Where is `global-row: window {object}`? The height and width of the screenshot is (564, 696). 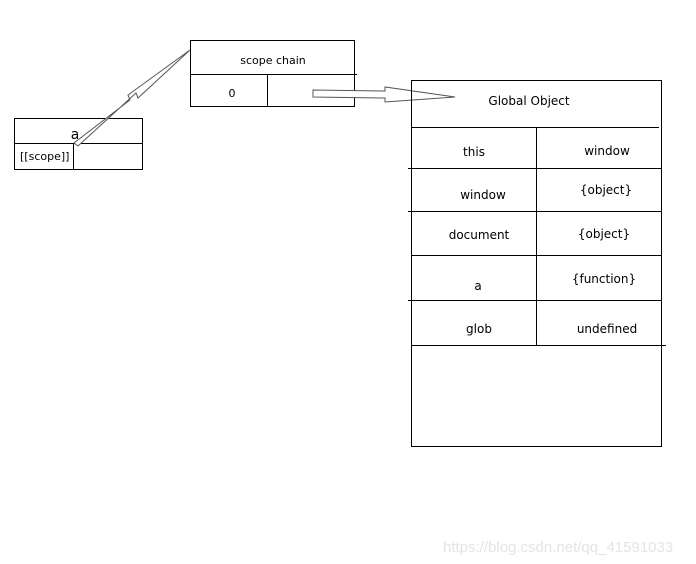 global-row: window {object} is located at coordinates (546, 192).